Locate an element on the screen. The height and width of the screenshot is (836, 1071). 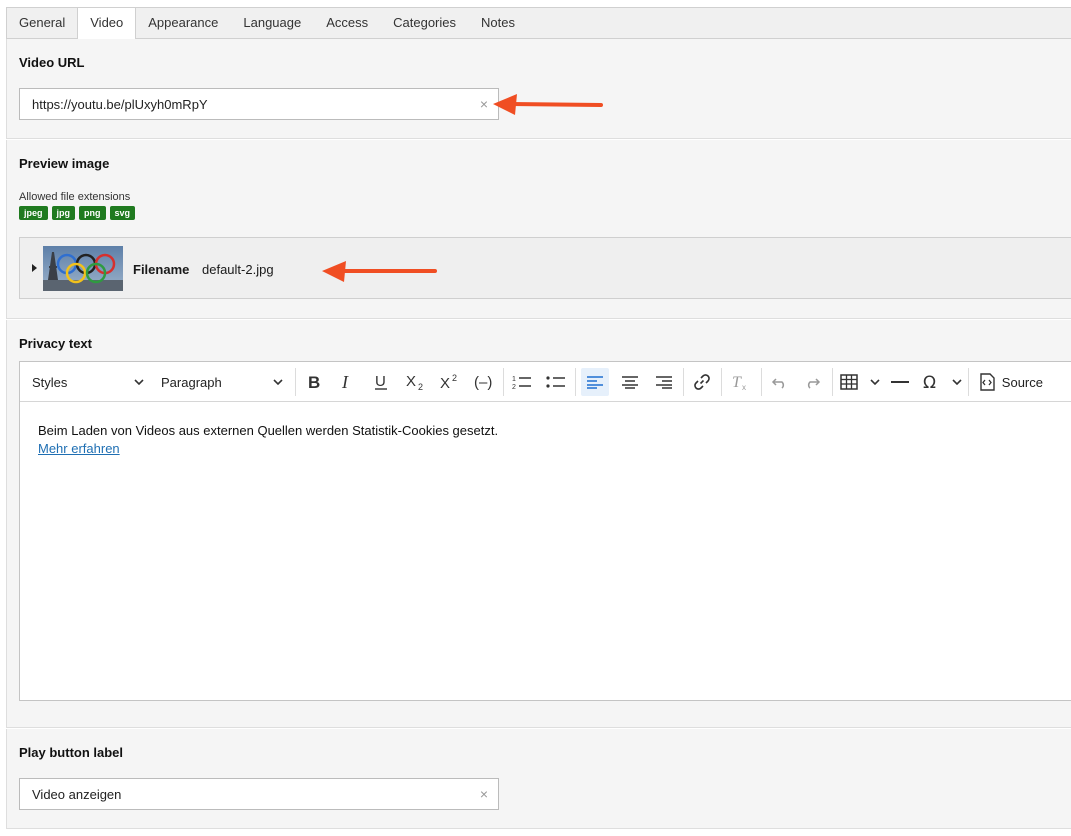
svg-text: B is located at coordinates (314, 382).